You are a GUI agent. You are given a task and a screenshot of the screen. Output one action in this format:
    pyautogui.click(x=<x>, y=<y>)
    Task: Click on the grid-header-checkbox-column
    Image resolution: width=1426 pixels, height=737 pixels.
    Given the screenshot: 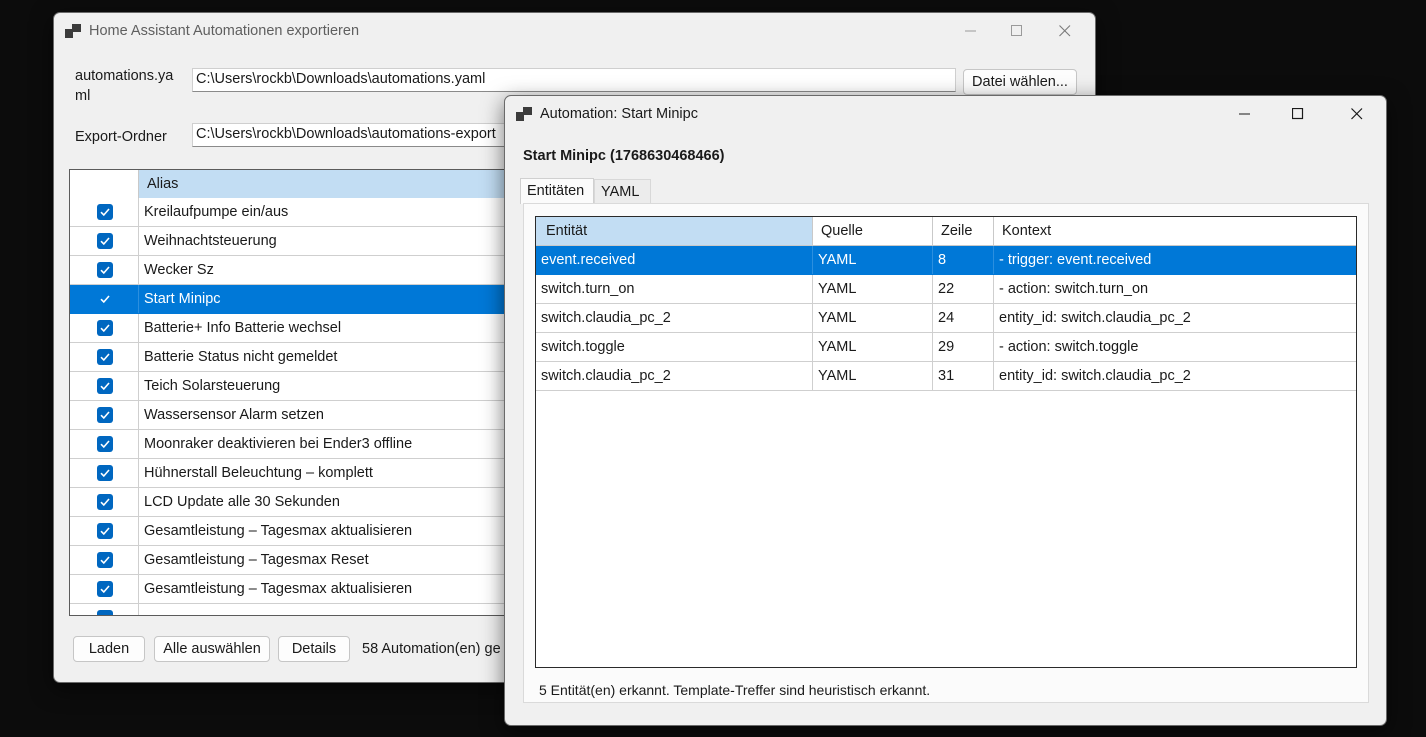 What is the action you would take?
    pyautogui.click(x=104, y=184)
    